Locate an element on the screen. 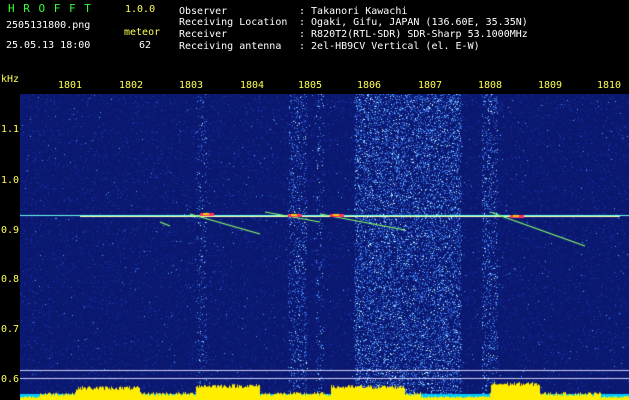 The width and height of the screenshot is (629, 400). app-name: H R O F F T is located at coordinates (50, 8).